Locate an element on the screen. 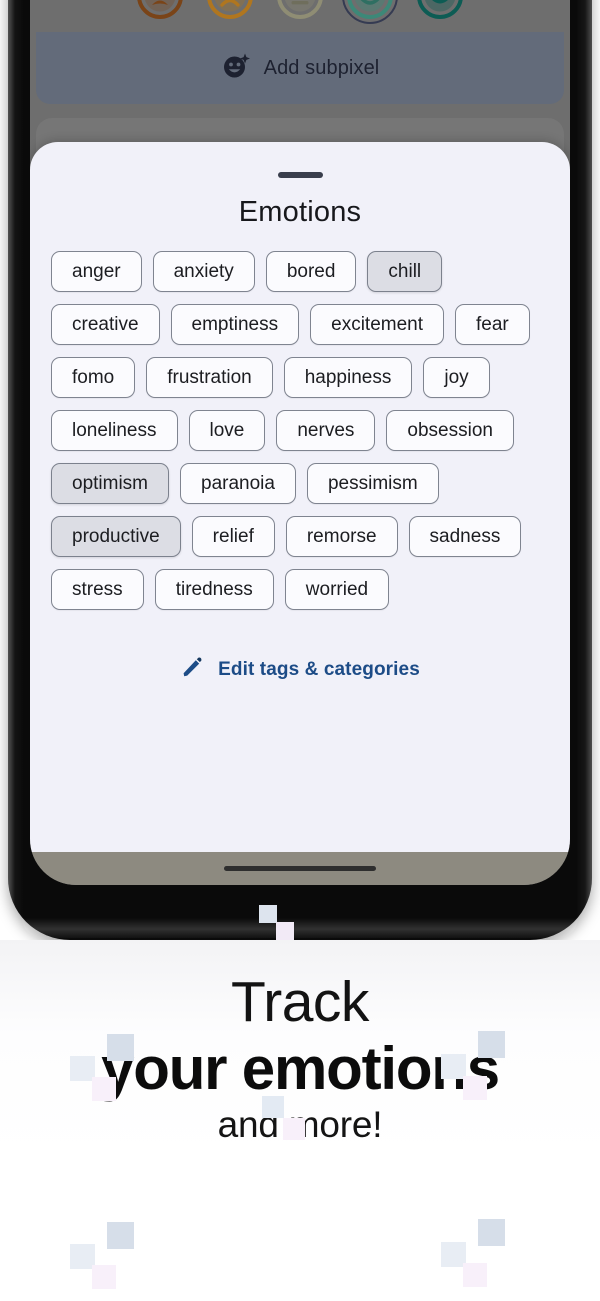 The width and height of the screenshot is (600, 1301). edit-tags-label: Edit tags & categories is located at coordinates (319, 669).